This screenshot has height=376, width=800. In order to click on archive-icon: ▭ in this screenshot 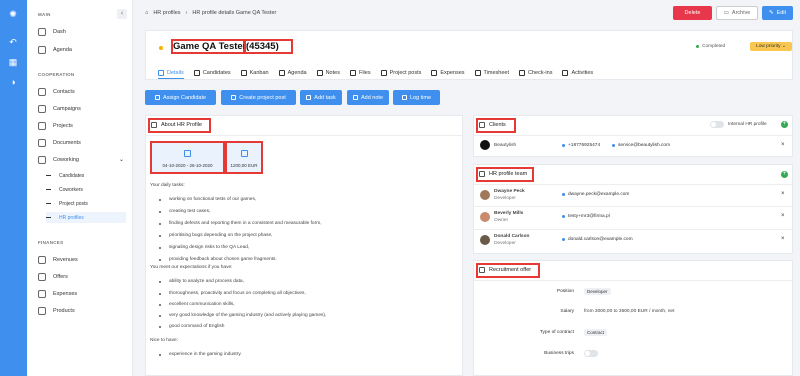, I will do `click(726, 13)`.